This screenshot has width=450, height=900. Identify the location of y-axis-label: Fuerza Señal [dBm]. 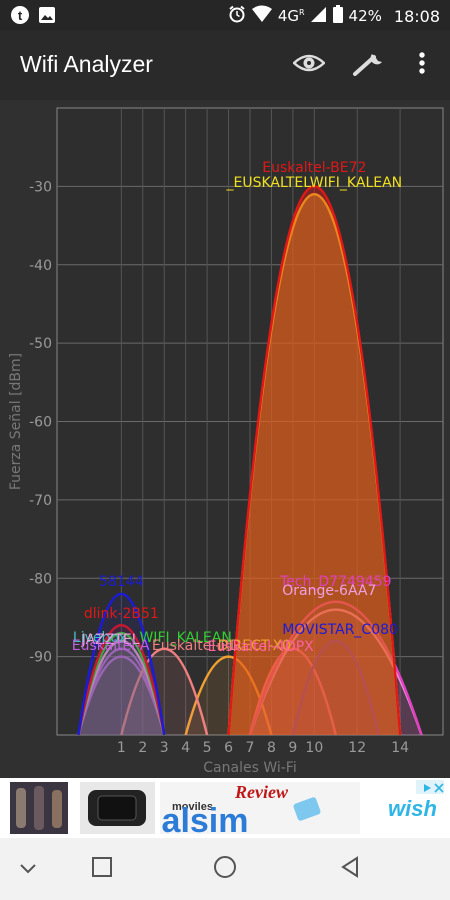
(16, 421).